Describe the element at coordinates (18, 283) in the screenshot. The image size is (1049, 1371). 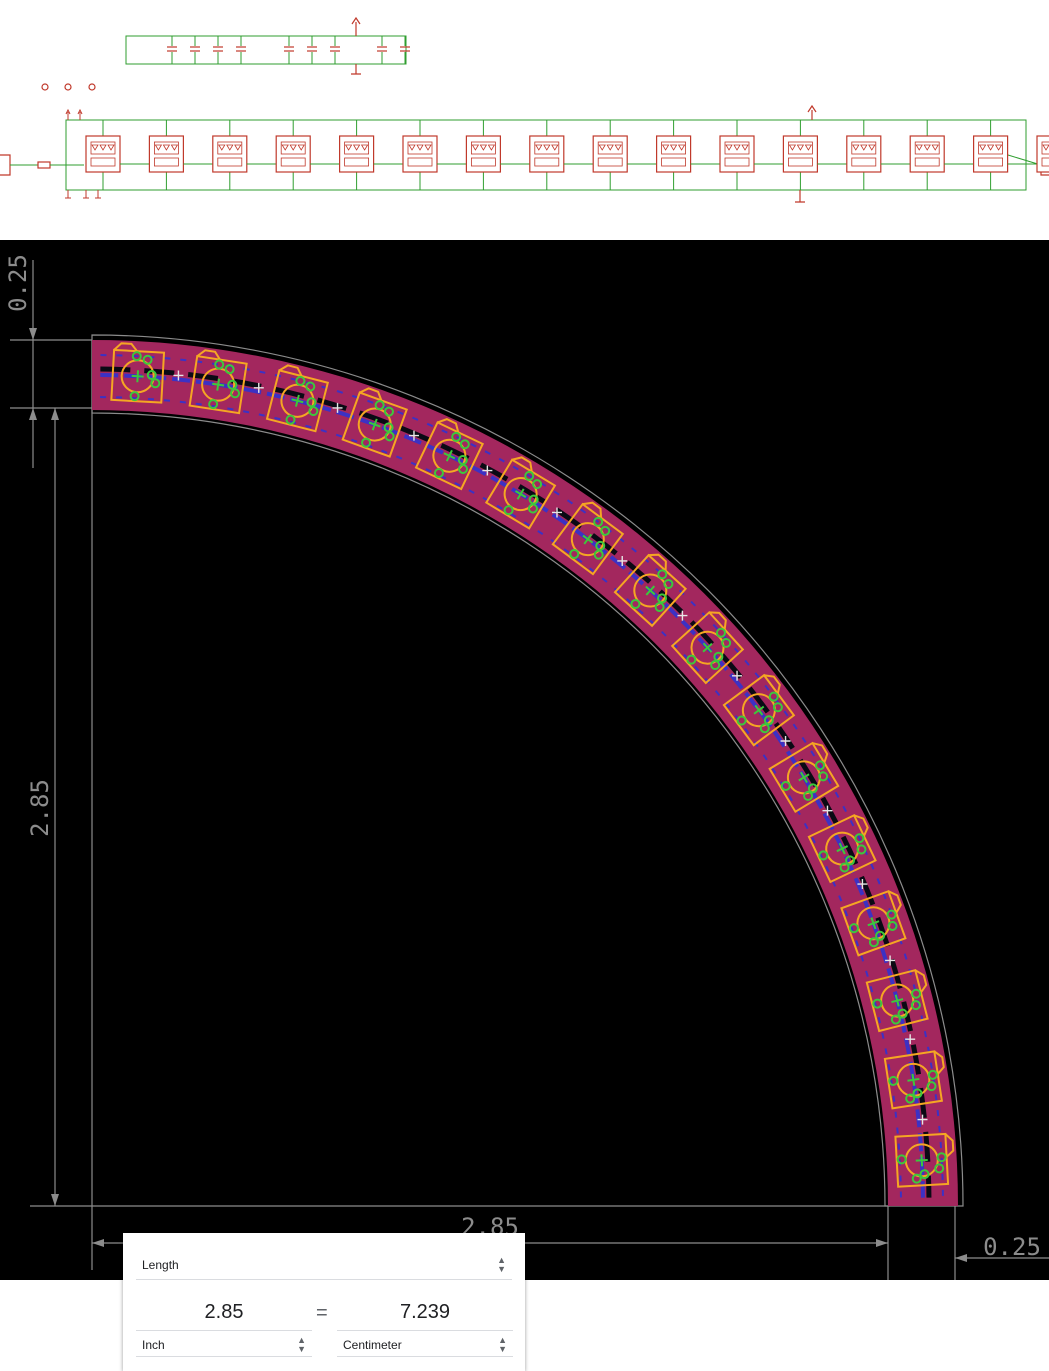
I see `dim-top-label: 0.25` at that location.